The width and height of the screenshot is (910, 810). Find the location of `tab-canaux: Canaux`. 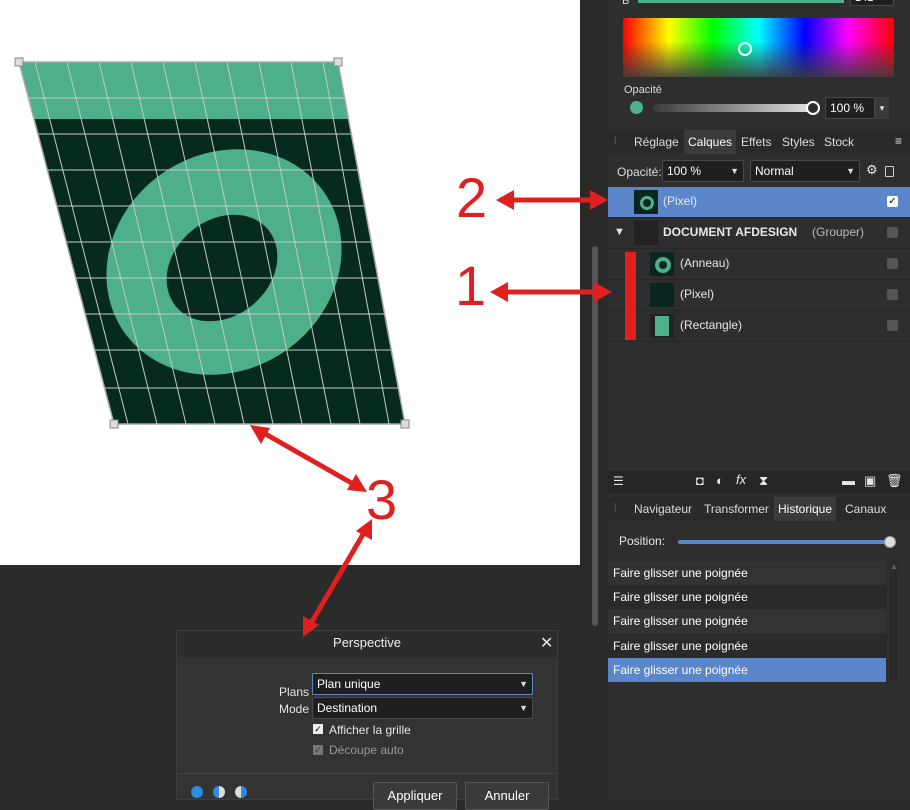

tab-canaux: Canaux is located at coordinates (865, 509).